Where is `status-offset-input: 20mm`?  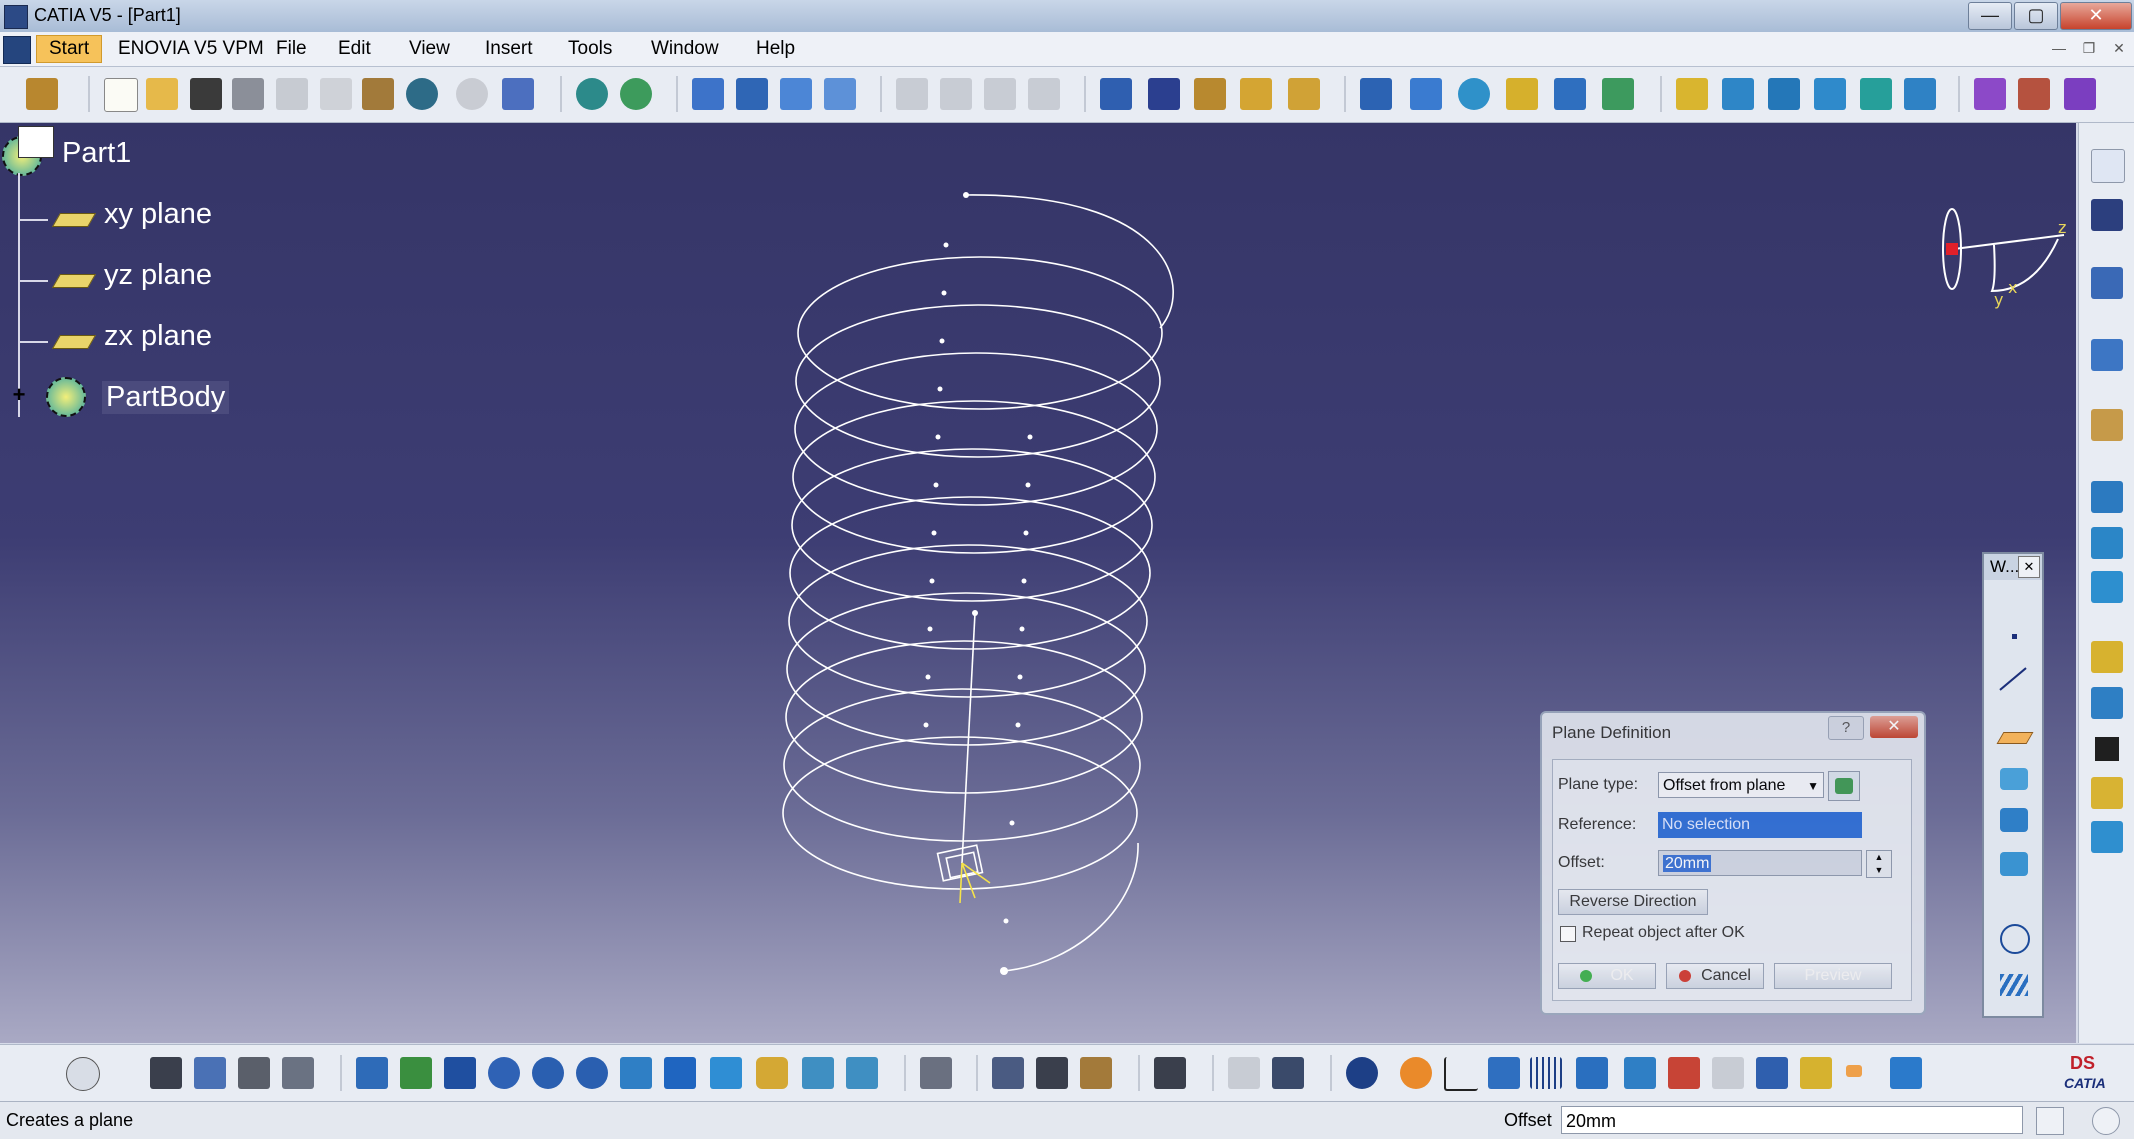 status-offset-input: 20mm is located at coordinates (1792, 1120).